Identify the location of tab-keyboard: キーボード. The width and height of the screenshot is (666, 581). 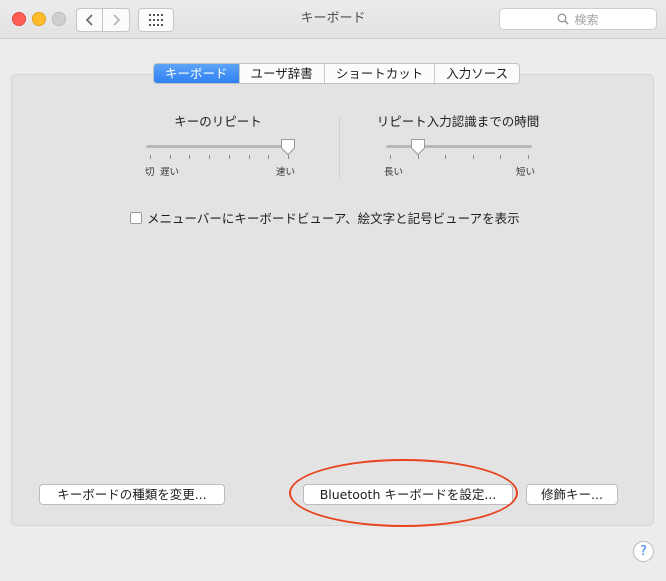
(196, 73).